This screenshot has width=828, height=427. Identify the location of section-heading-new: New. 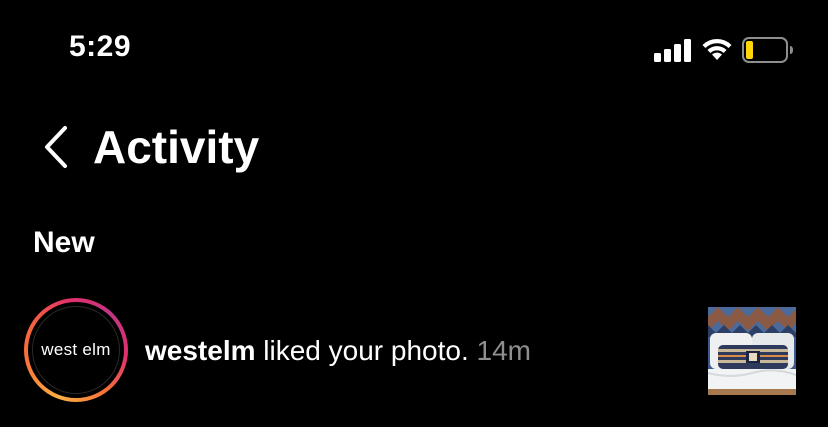
(64, 242).